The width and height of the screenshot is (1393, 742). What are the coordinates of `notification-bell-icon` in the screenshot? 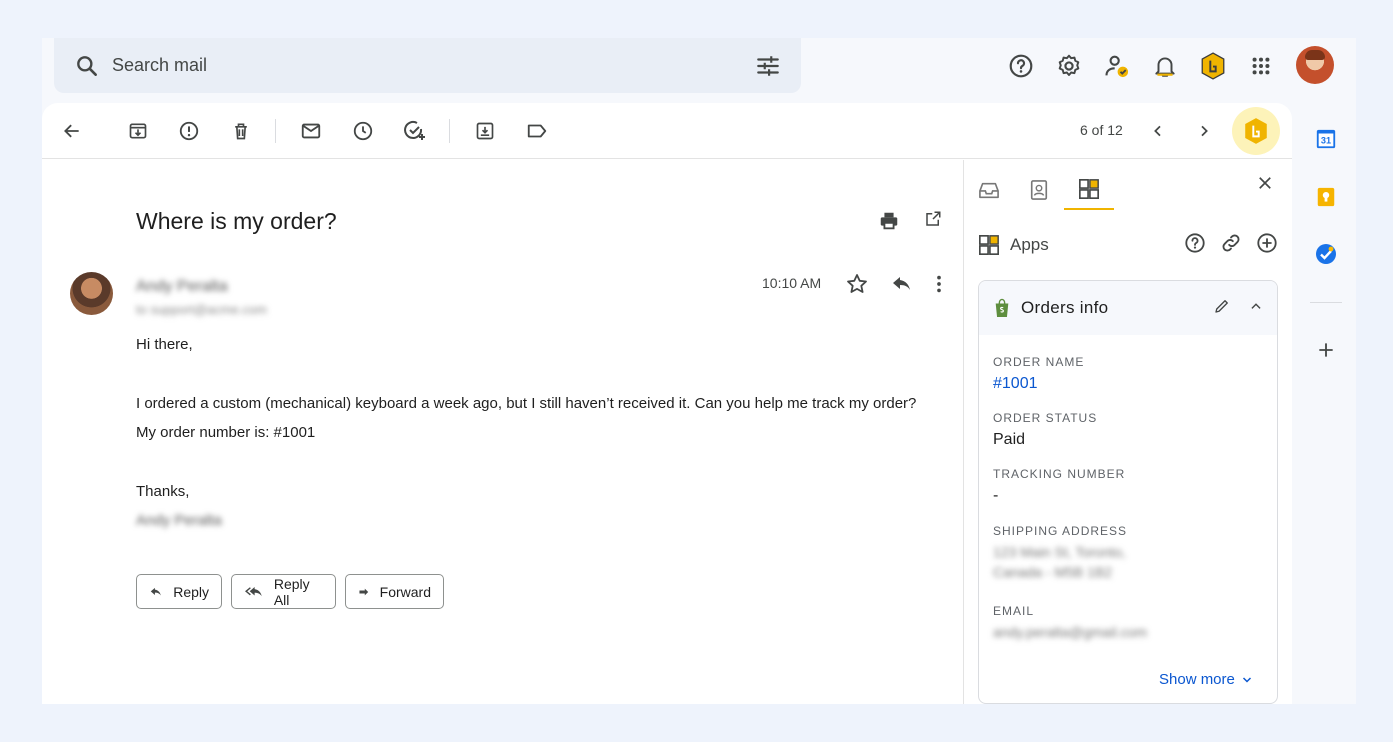 It's located at (1165, 66).